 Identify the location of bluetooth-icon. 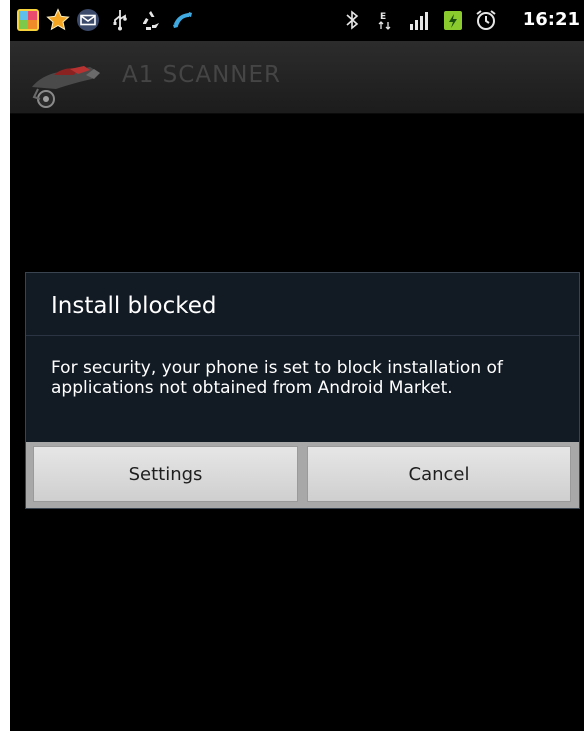
(352, 20).